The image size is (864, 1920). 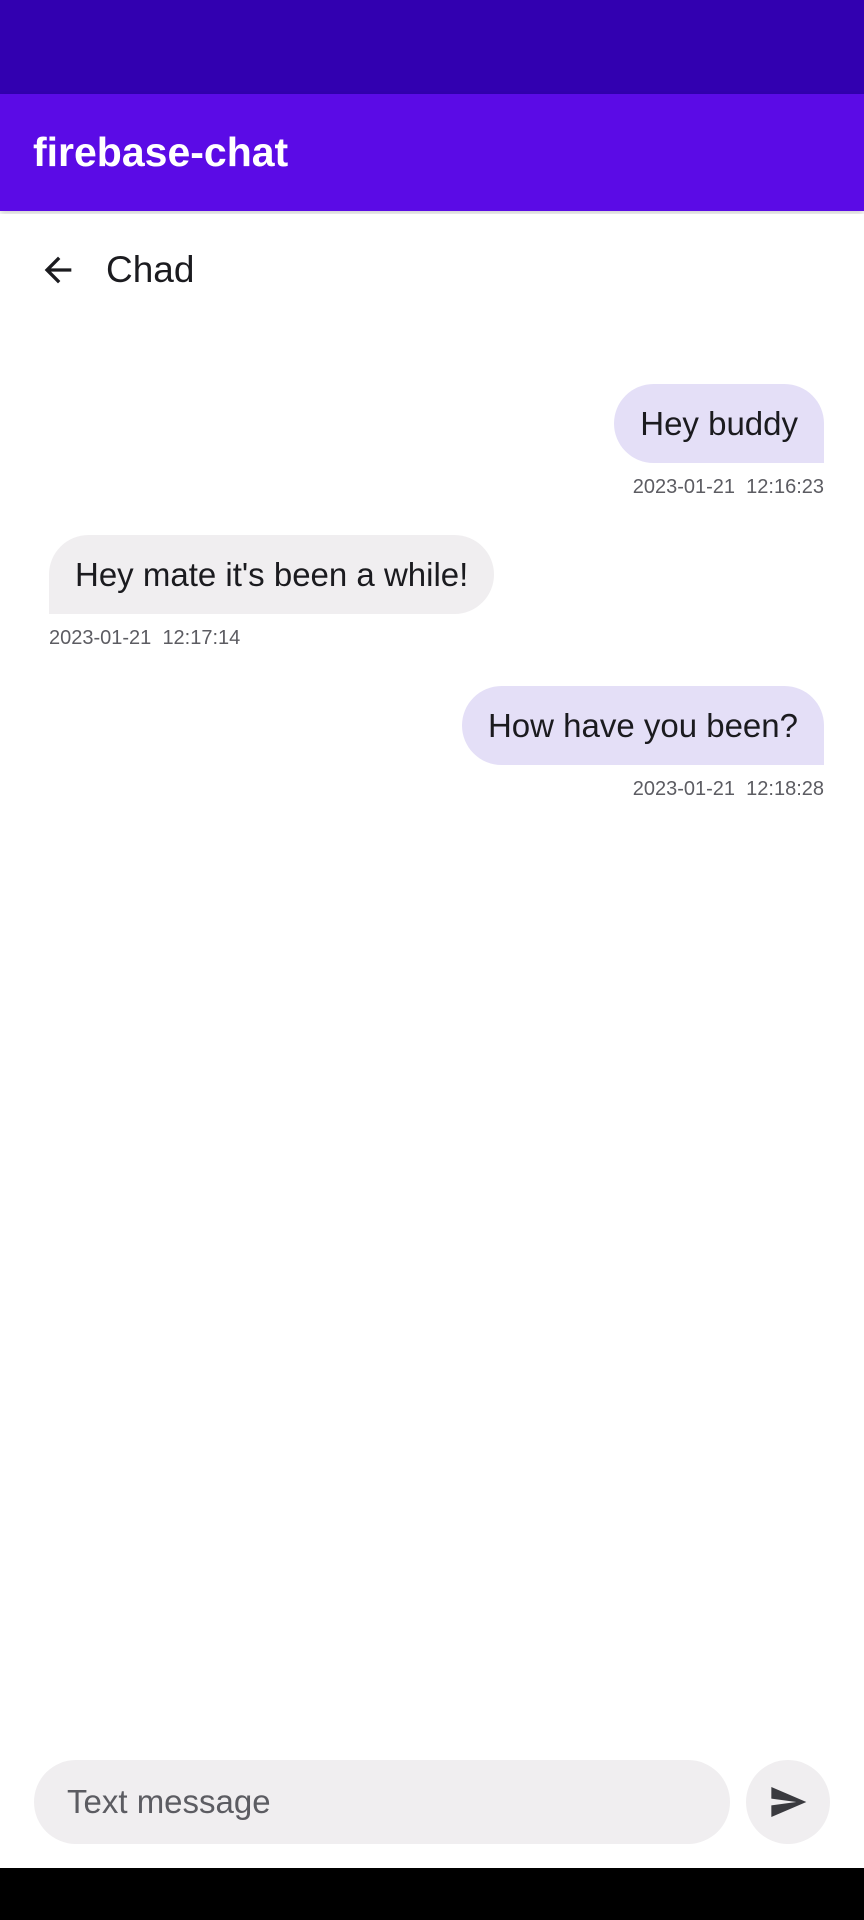 I want to click on contact-name: Chad, so click(x=150, y=269).